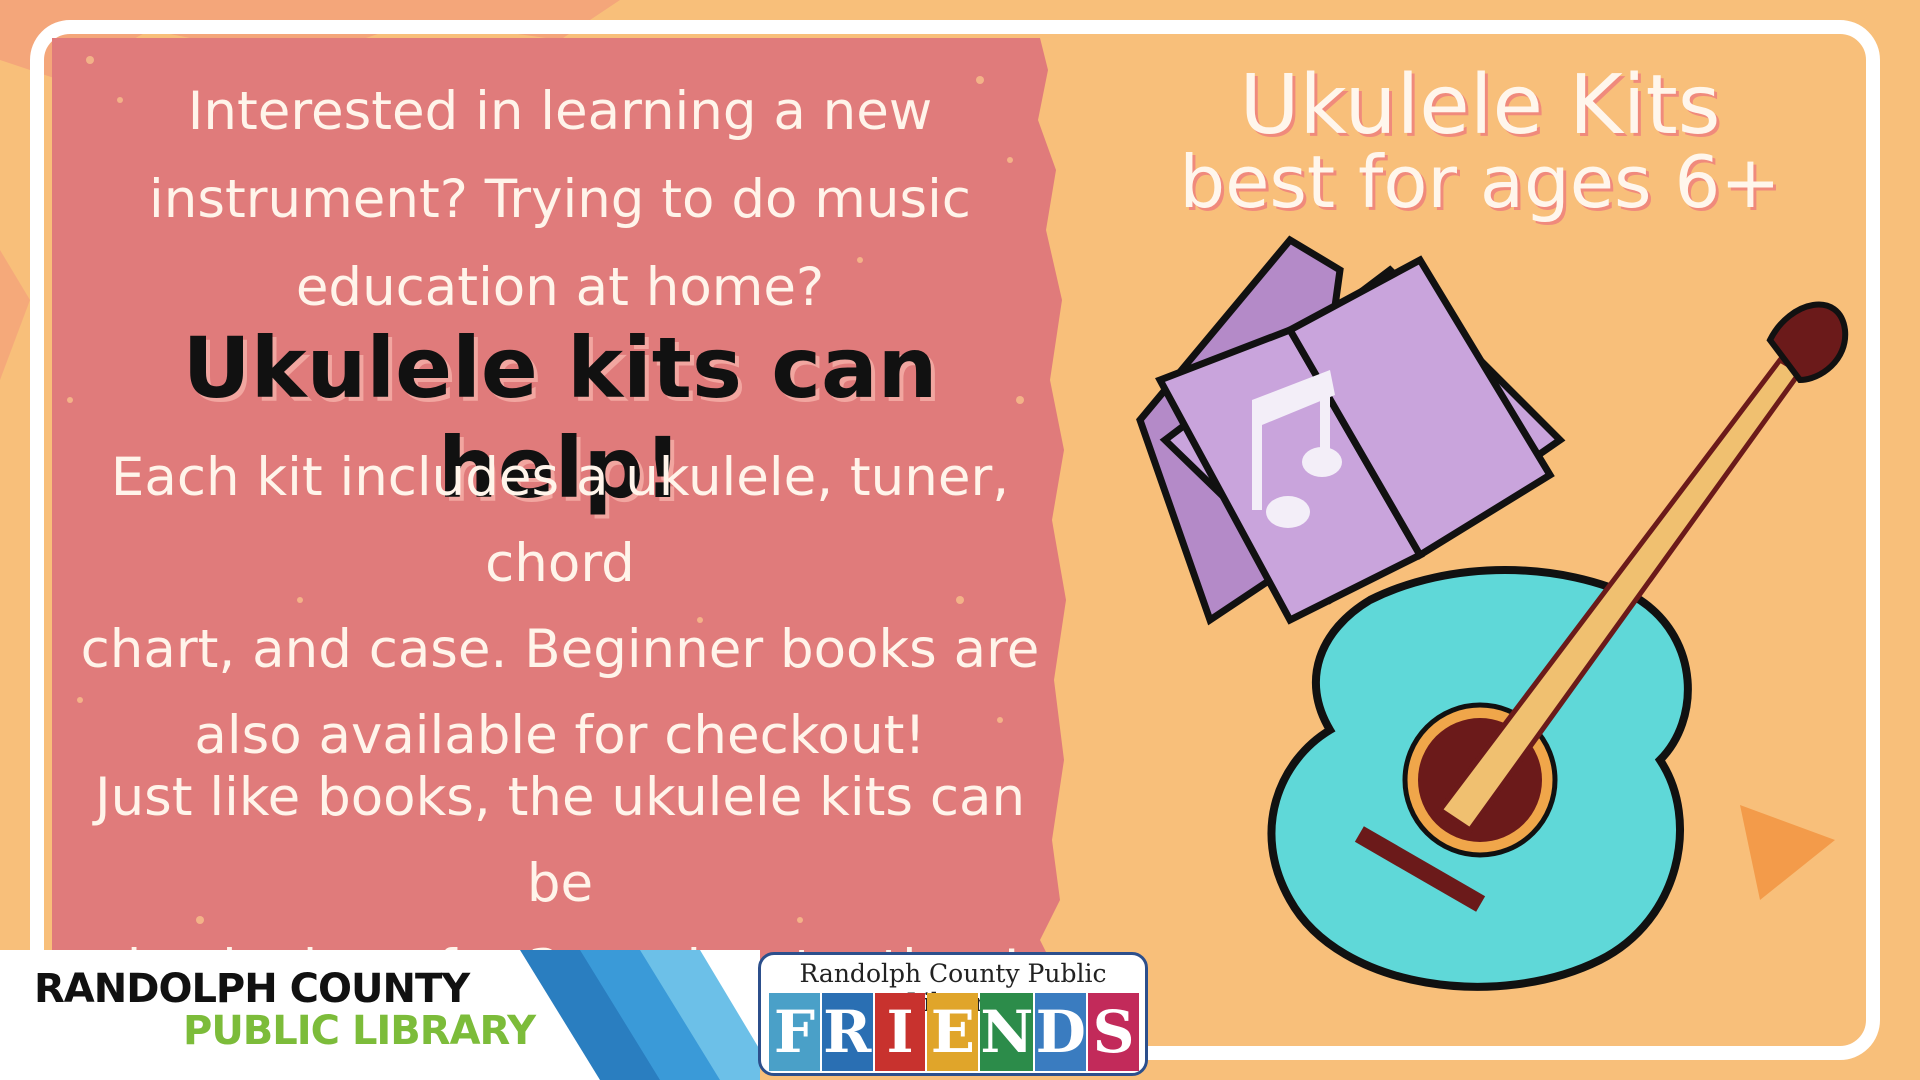 The width and height of the screenshot is (1920, 1080). Describe the element at coordinates (1787, 852) in the screenshot. I see `play-arrow-icon` at that location.